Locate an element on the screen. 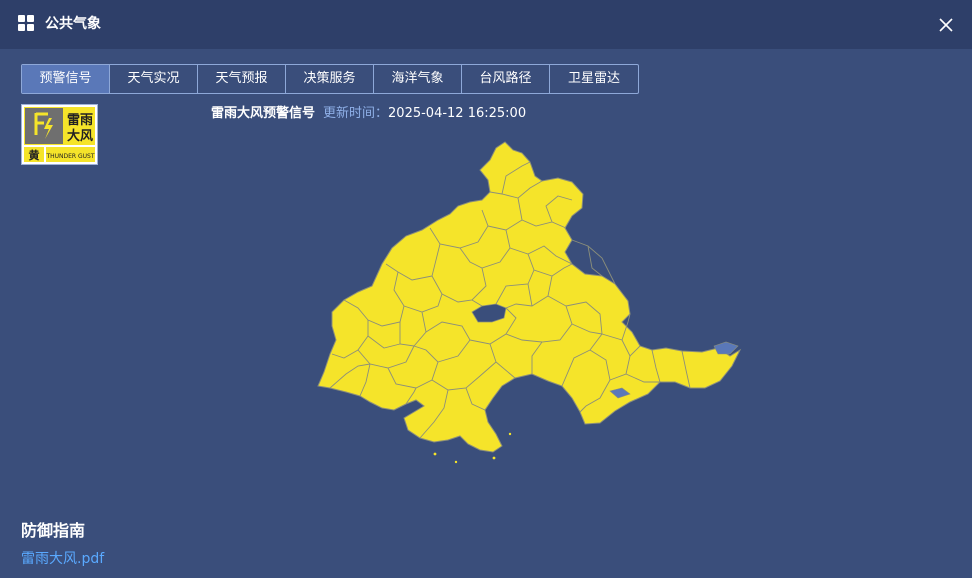 This screenshot has width=972, height=578. tab-decision-service: 决策服务 is located at coordinates (330, 79).